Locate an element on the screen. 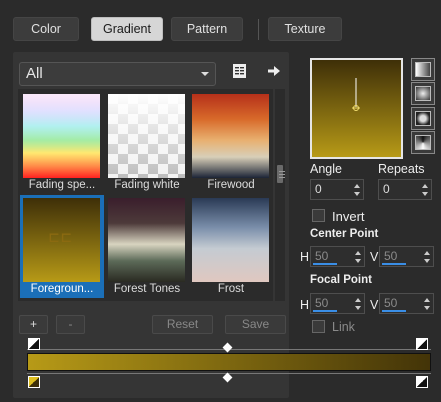 The height and width of the screenshot is (402, 441). gradient-thumb-fading-white: Fading white is located at coordinates (147, 142).